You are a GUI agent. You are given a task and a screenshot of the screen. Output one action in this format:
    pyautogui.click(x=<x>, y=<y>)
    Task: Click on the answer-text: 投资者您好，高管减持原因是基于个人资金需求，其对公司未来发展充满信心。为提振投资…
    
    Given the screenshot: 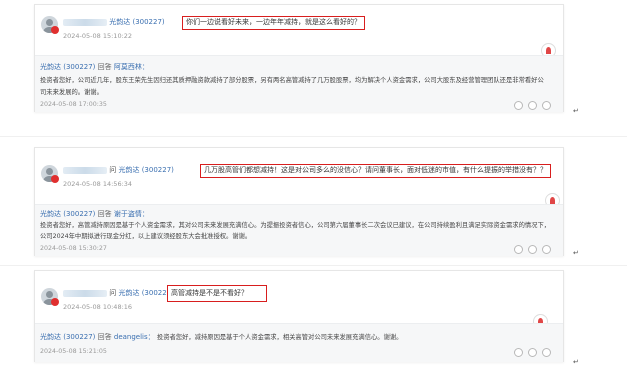 What is the action you would take?
    pyautogui.click(x=295, y=231)
    